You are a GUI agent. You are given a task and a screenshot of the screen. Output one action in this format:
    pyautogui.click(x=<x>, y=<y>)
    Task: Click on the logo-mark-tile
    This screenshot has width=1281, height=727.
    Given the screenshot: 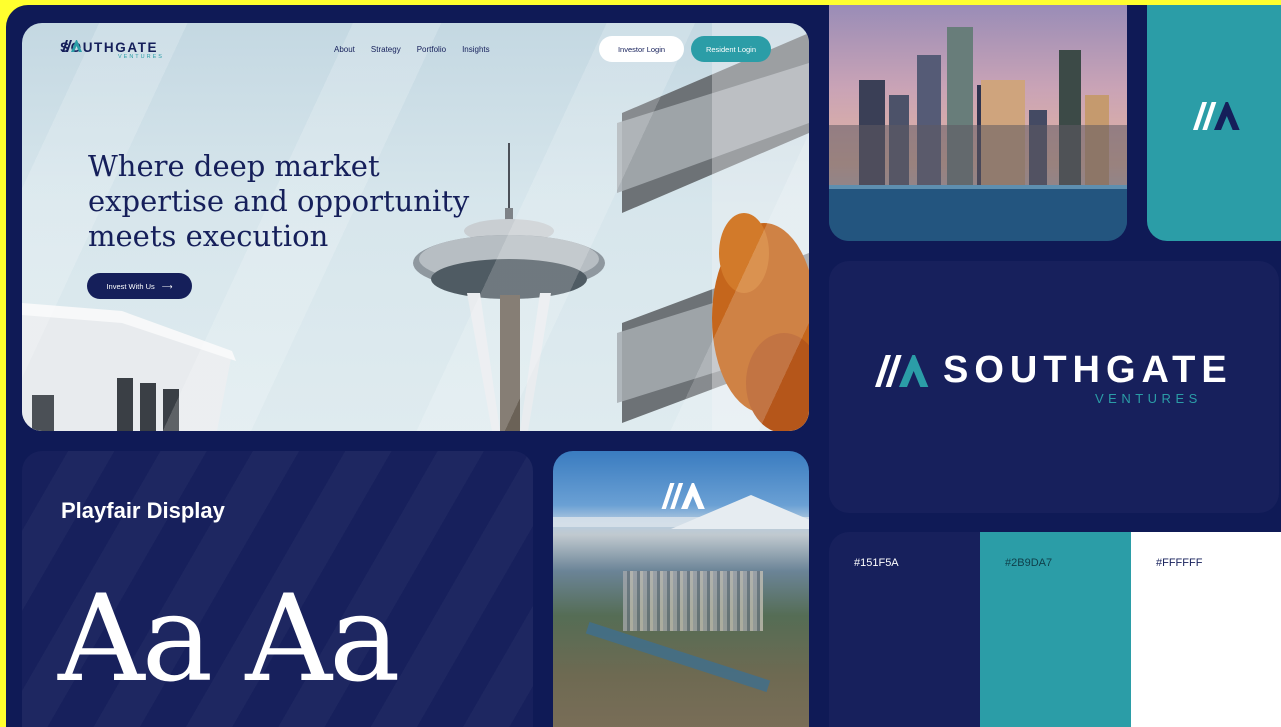 What is the action you would take?
    pyautogui.click(x=1214, y=123)
    